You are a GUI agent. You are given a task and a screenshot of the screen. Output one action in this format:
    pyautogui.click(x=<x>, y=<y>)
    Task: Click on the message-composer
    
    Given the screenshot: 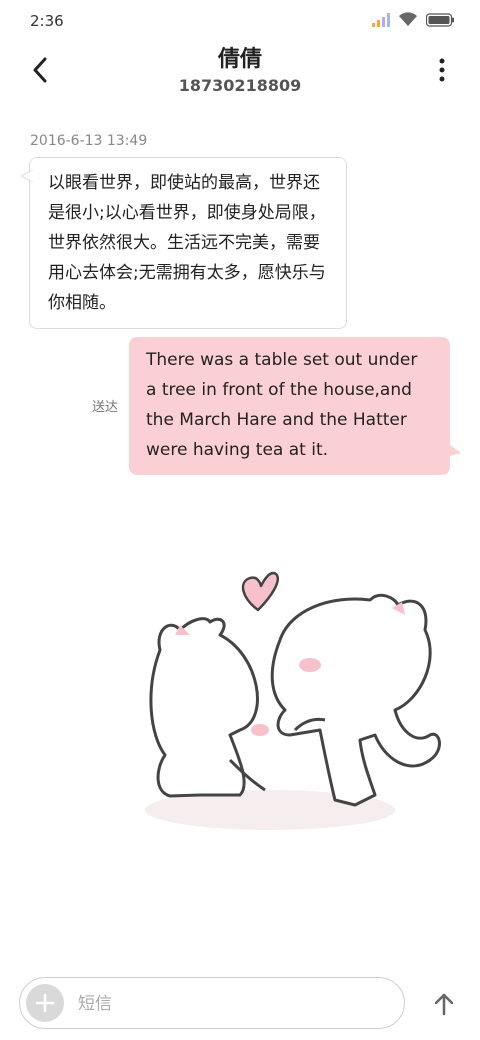 What is the action you would take?
    pyautogui.click(x=212, y=1003)
    